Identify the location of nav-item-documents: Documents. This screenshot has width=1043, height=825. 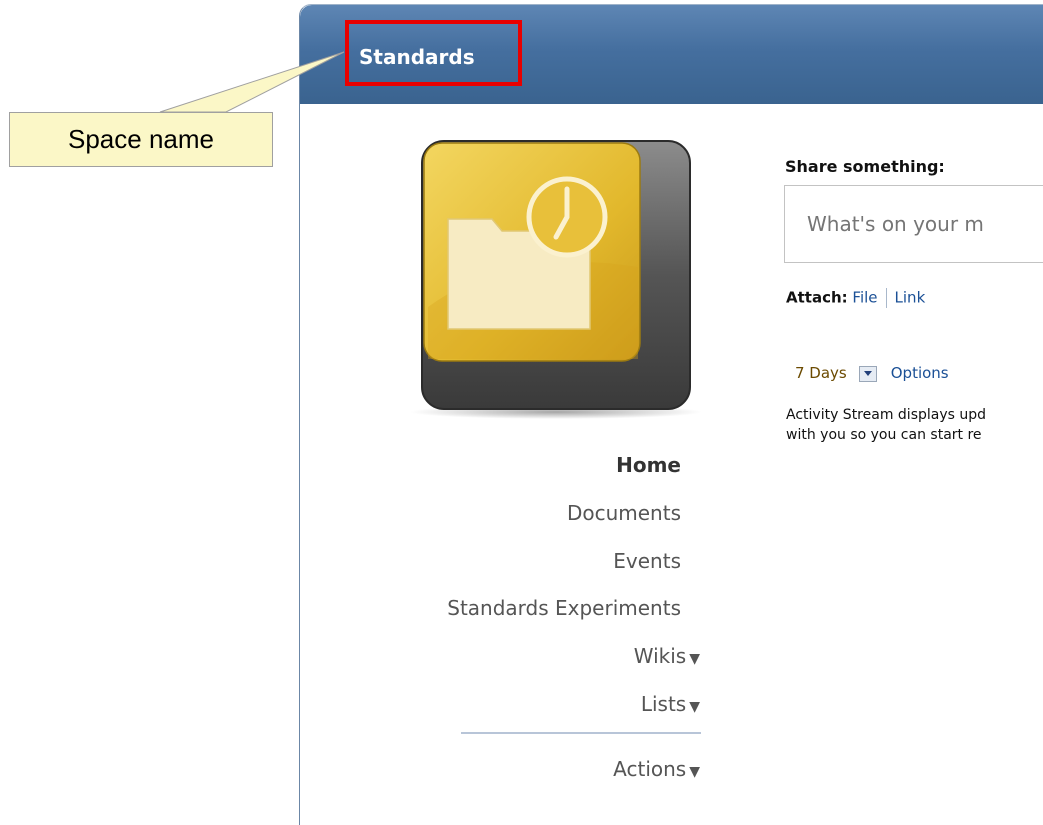
(624, 513).